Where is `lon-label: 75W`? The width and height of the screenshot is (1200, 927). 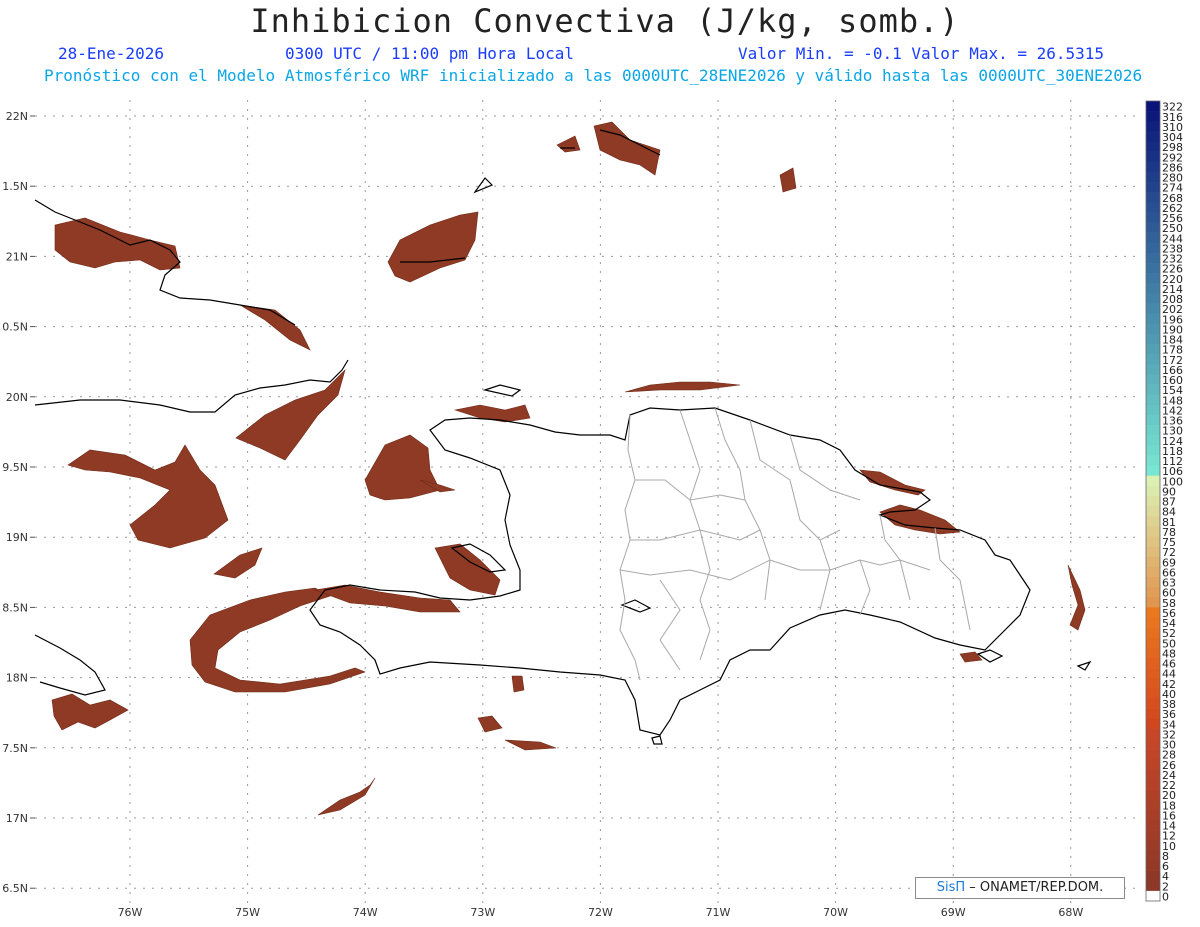
lon-label: 75W is located at coordinates (247, 912).